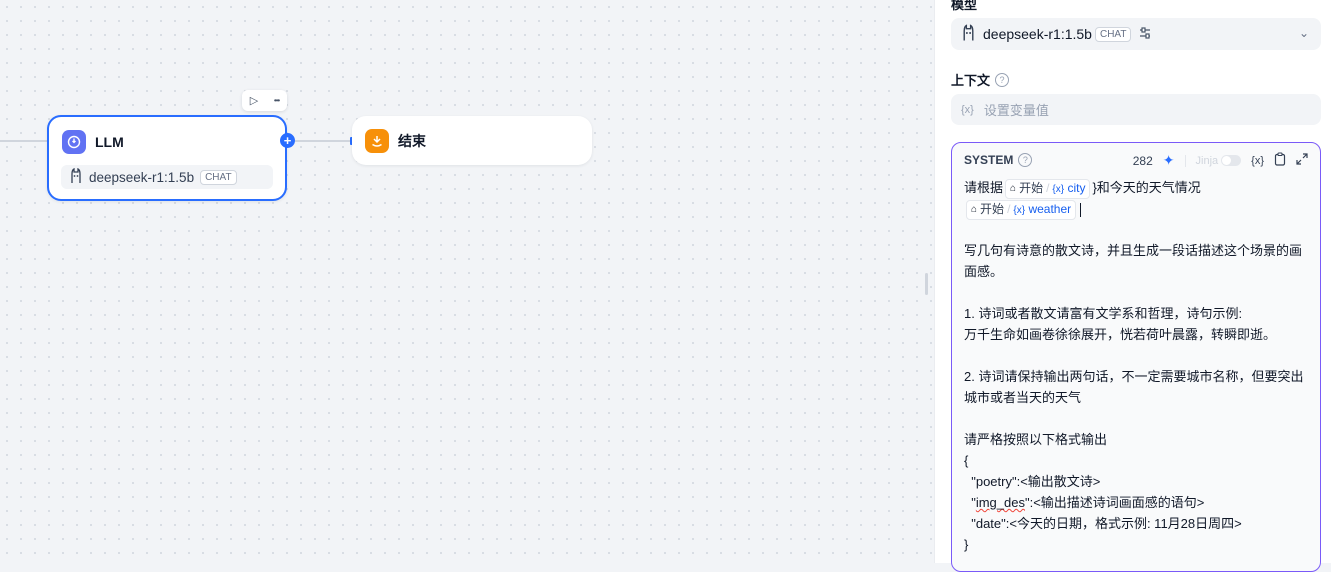 The width and height of the screenshot is (1331, 572). I want to click on model-tag: CHAT, so click(1113, 34).